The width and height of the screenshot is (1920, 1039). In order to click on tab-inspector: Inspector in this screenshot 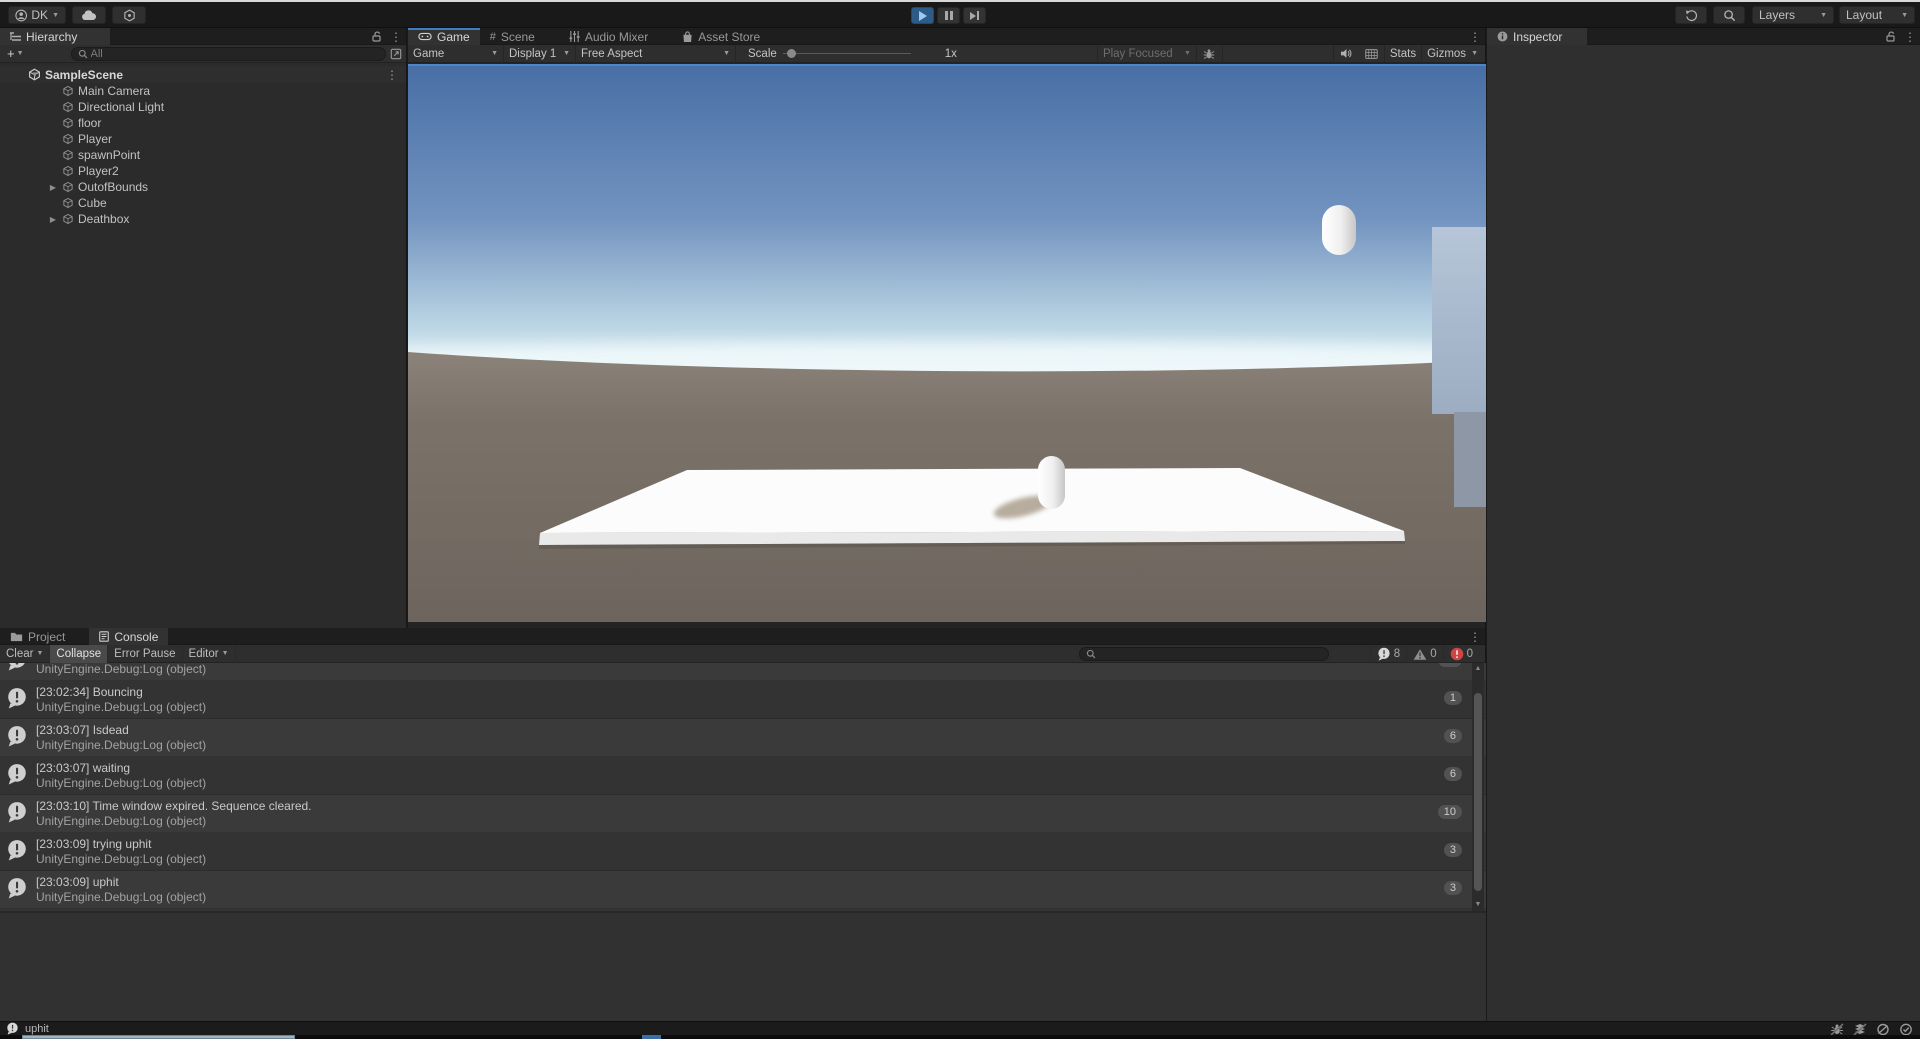, I will do `click(1537, 36)`.